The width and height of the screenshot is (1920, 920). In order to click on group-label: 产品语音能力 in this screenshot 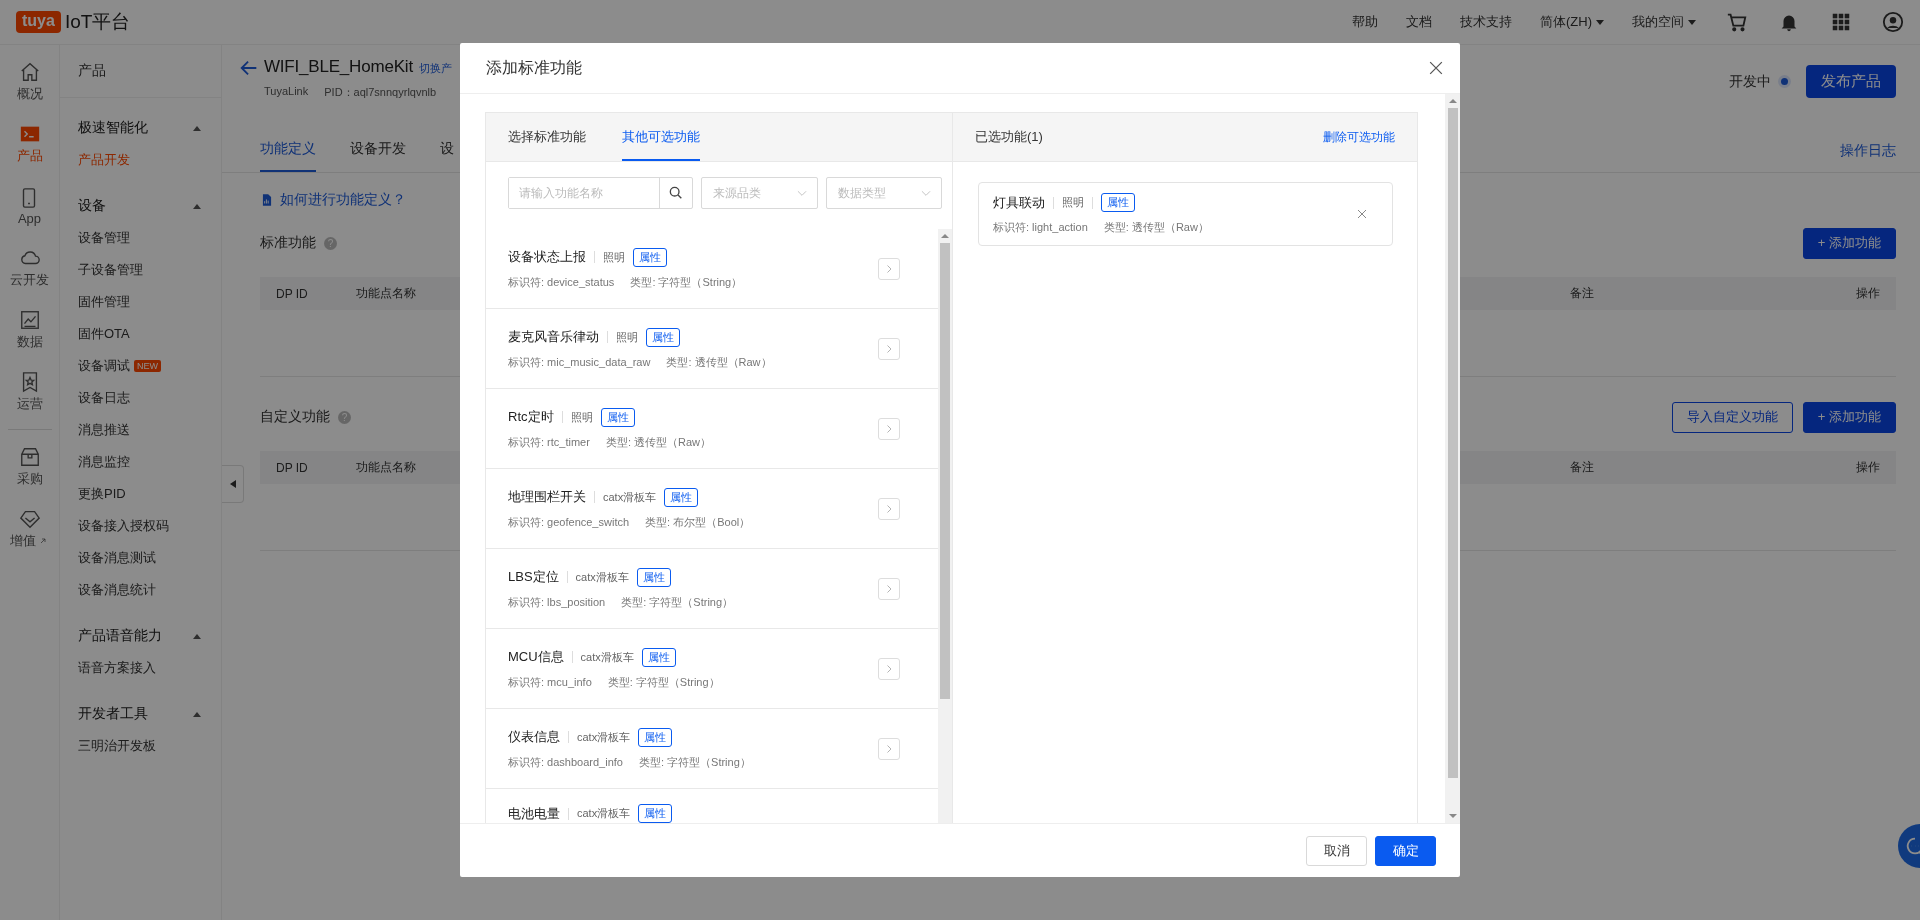, I will do `click(120, 636)`.